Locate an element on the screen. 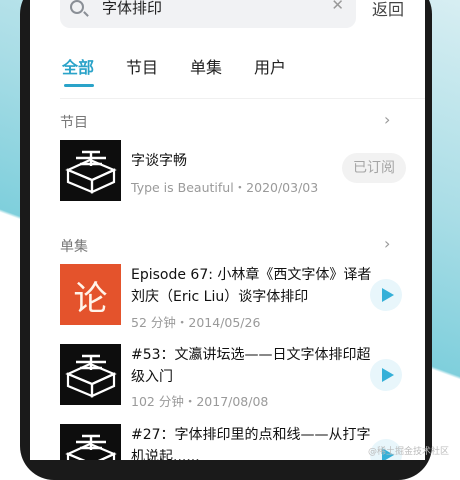 The height and width of the screenshot is (480, 460). tab-episodes: 单集 is located at coordinates (206, 66).